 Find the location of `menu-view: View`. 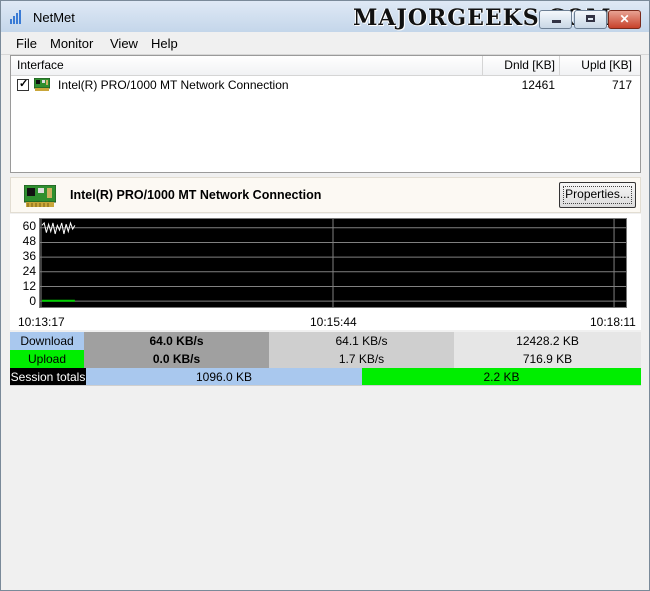

menu-view: View is located at coordinates (124, 43).